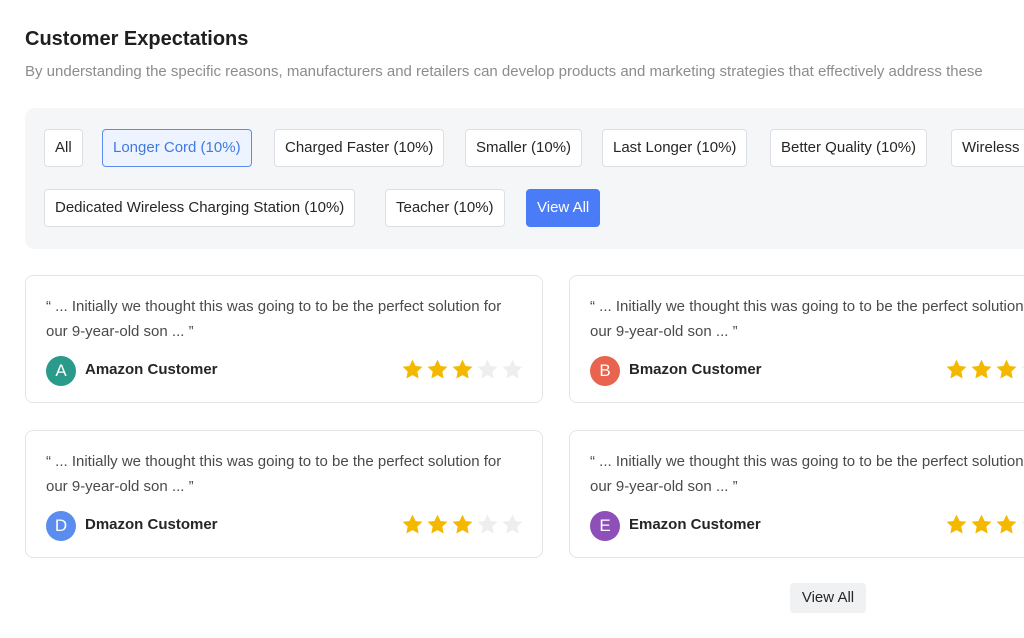 This screenshot has width=1024, height=638. I want to click on filter-chip-charged-faster: Charged Faster (10%), so click(359, 148).